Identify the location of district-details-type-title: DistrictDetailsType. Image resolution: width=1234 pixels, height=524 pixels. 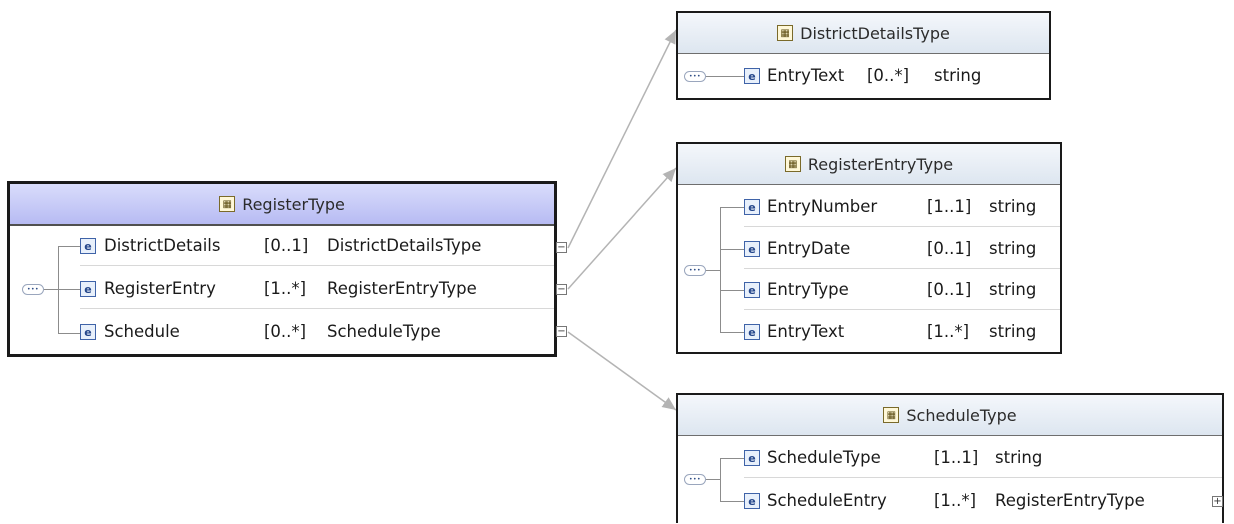
(875, 33).